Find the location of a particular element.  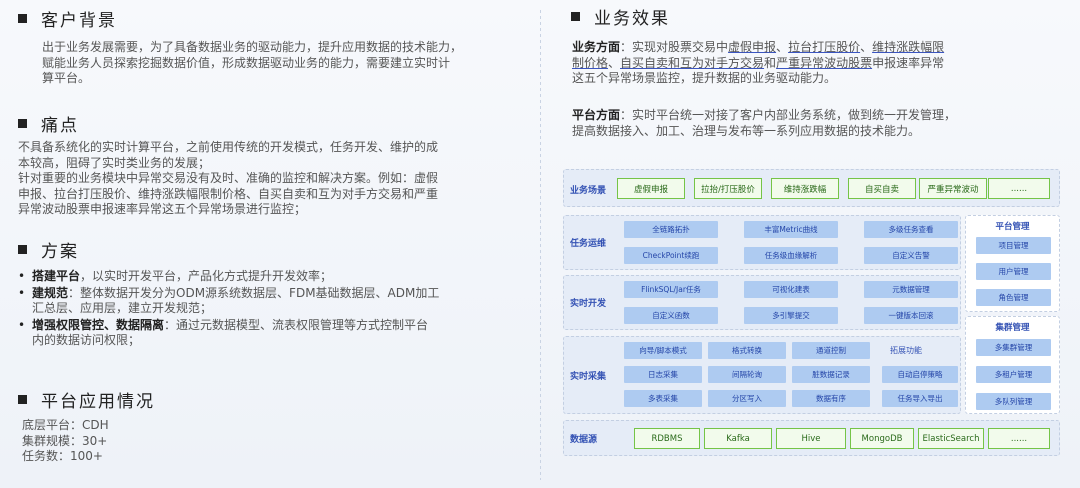

ops-box: 全链路拓扑 is located at coordinates (671, 229).